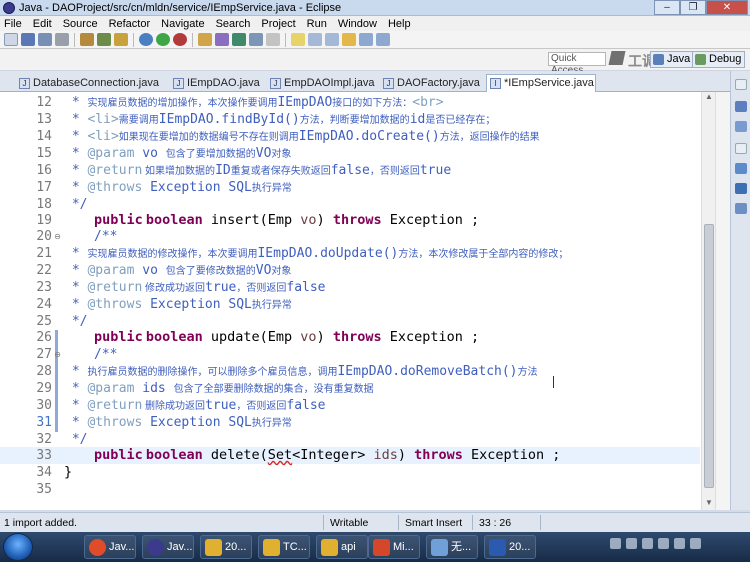  I want to click on scroll-down-icon: ▼, so click(709, 504).